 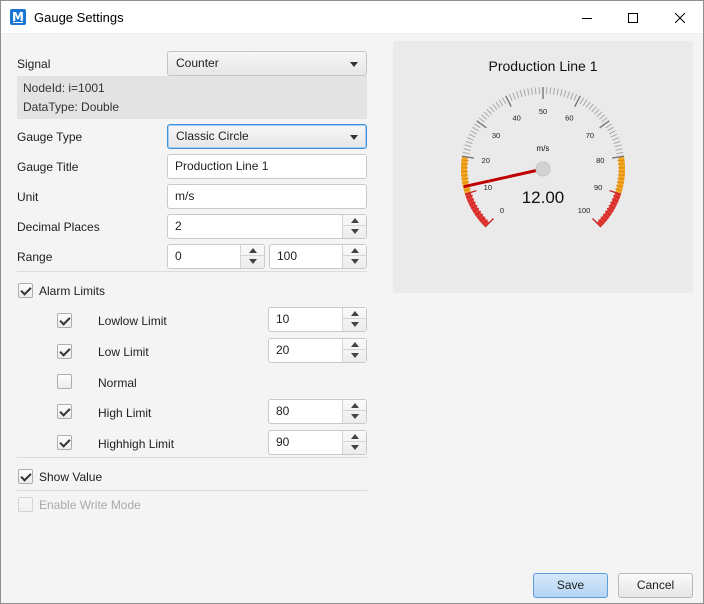 I want to click on high-limit-checkbox, so click(x=64, y=411).